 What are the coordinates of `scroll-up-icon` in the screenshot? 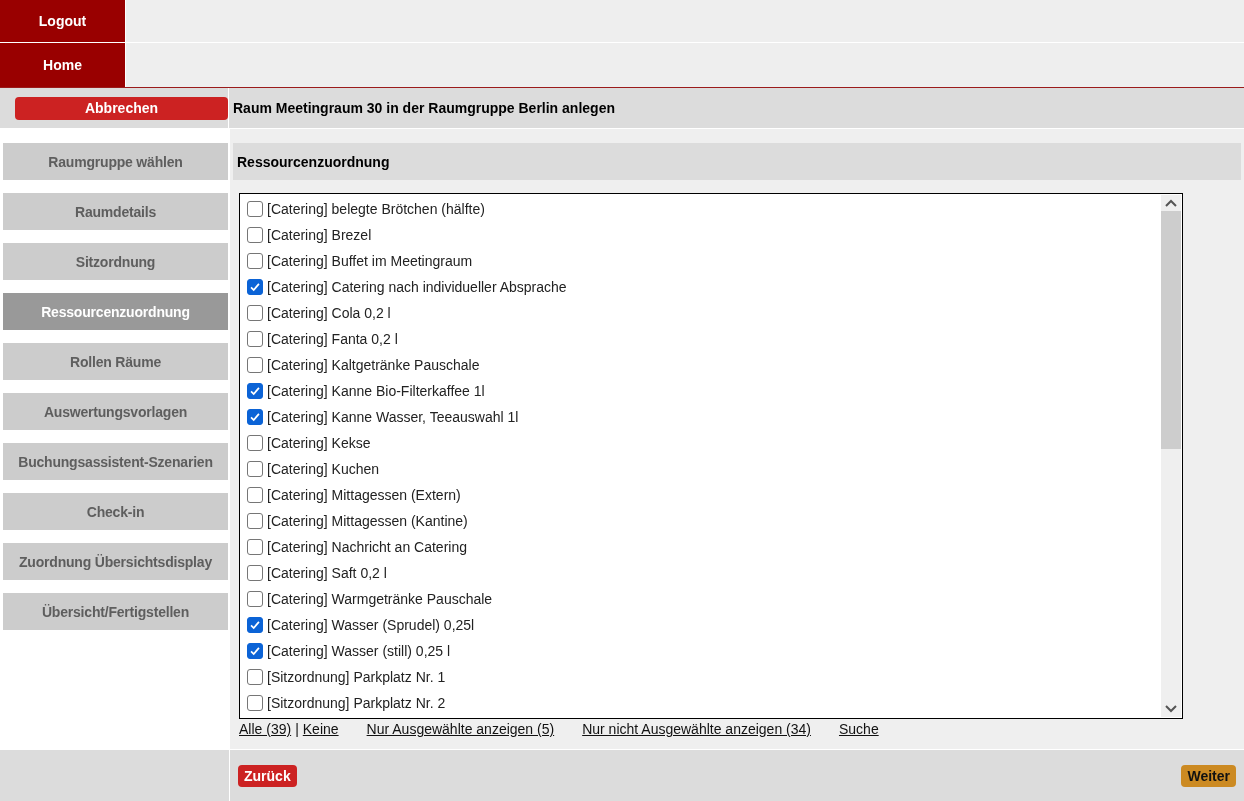 It's located at (1171, 203).